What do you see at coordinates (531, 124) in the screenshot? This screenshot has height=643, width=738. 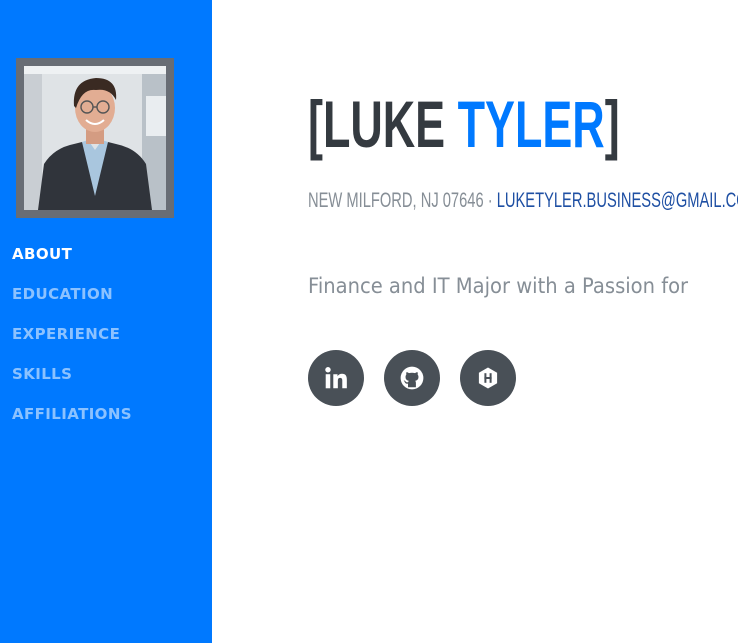 I see `last-name: TYLER` at bounding box center [531, 124].